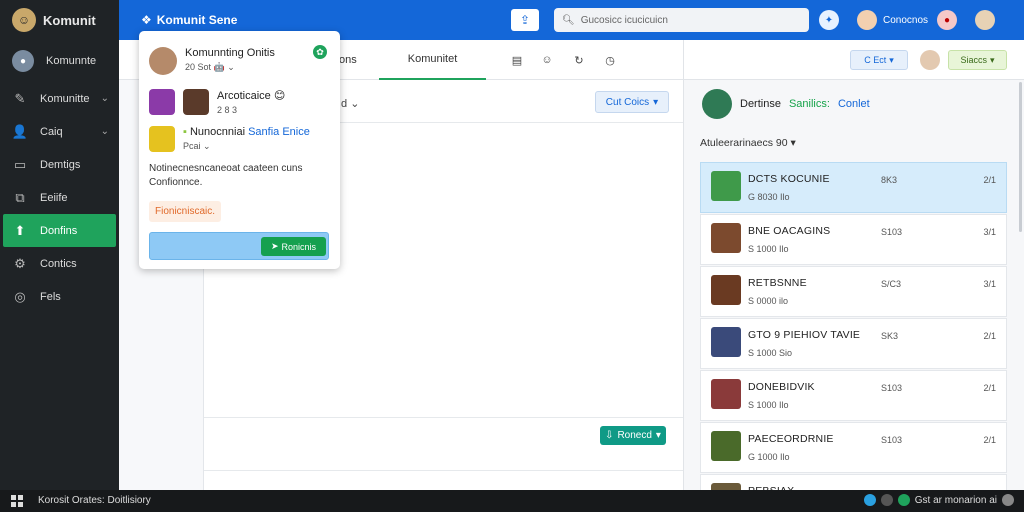 The height and width of the screenshot is (512, 1024). Describe the element at coordinates (777, 283) in the screenshot. I see `item-name: RETBSNNE` at that location.